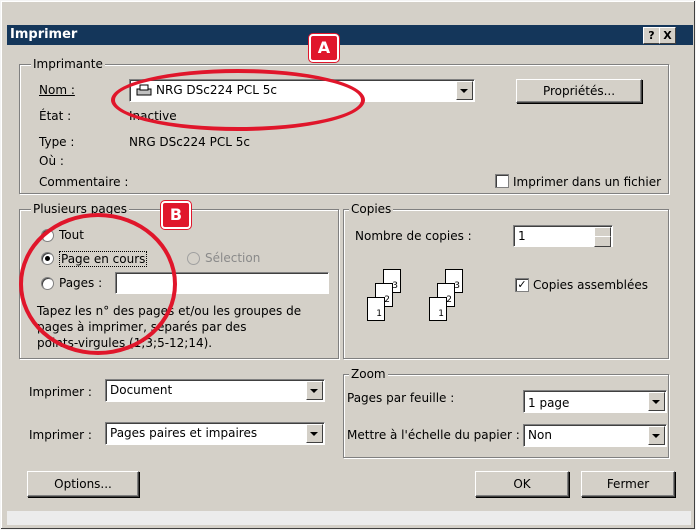  What do you see at coordinates (667, 35) in the screenshot?
I see `close-window-button: X` at bounding box center [667, 35].